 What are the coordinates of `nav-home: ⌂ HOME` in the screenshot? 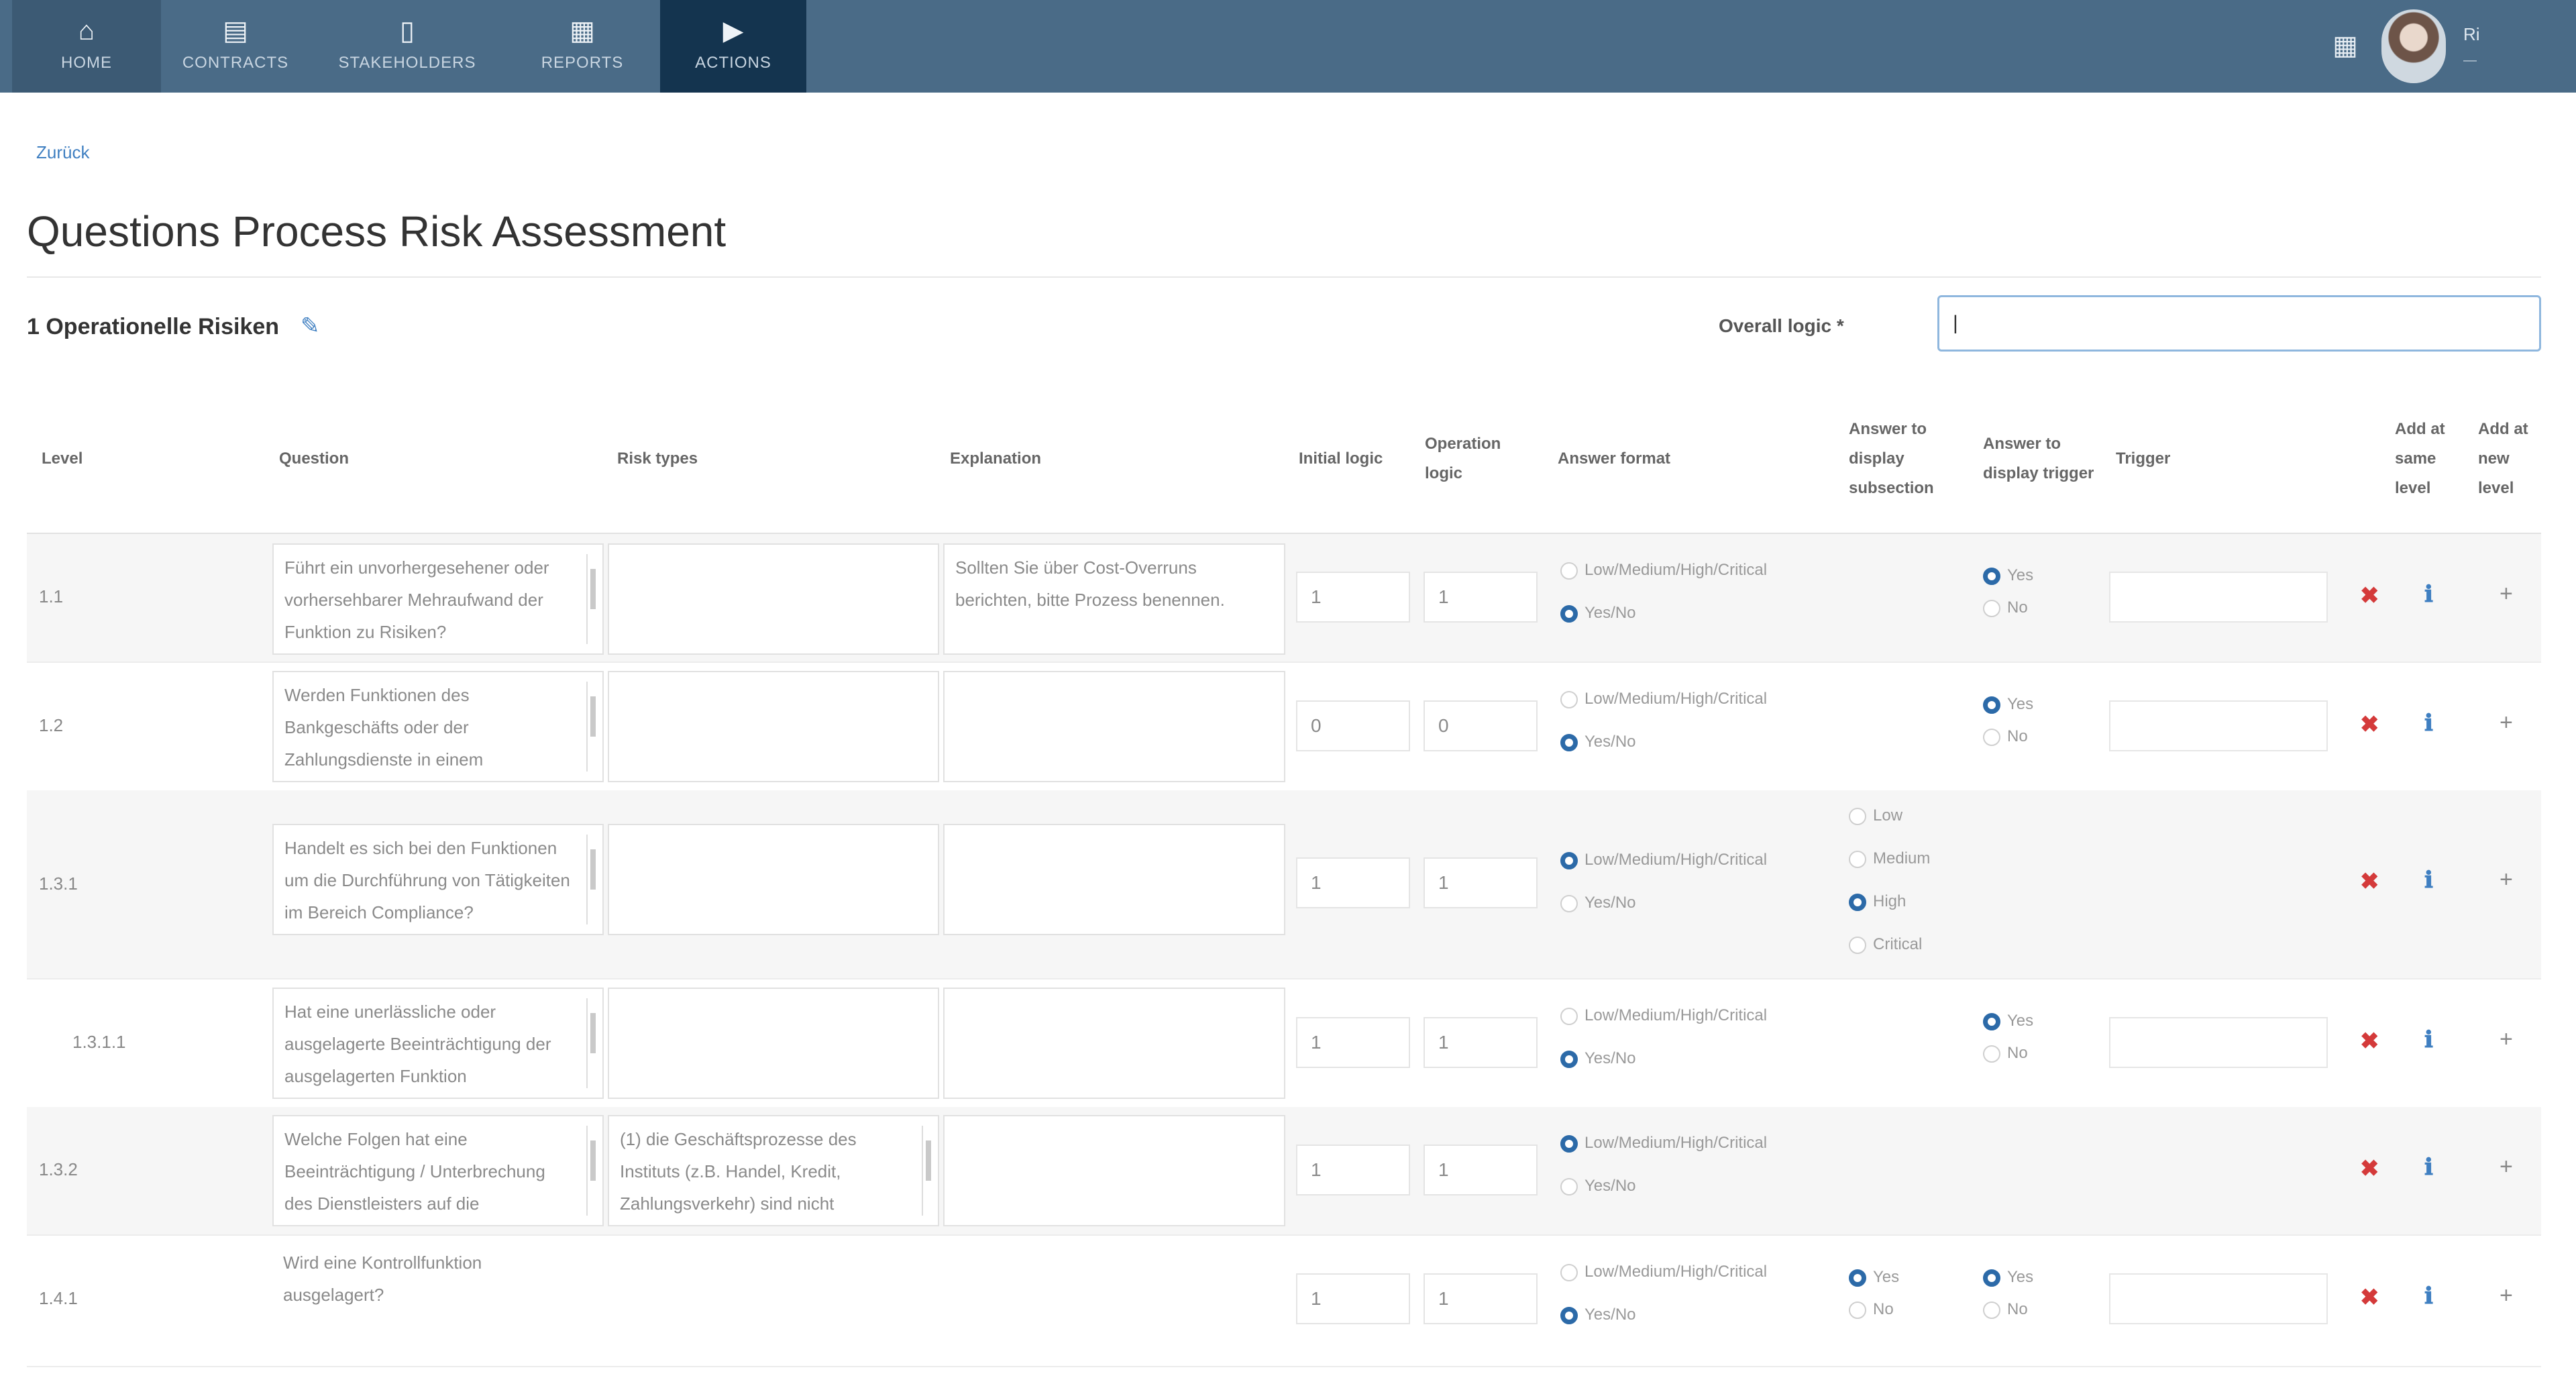 It's located at (86, 46).